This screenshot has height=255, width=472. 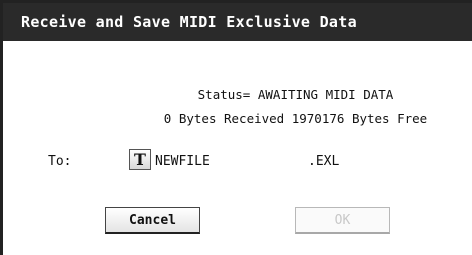 What do you see at coordinates (140, 159) in the screenshot?
I see `text-edit-button: T` at bounding box center [140, 159].